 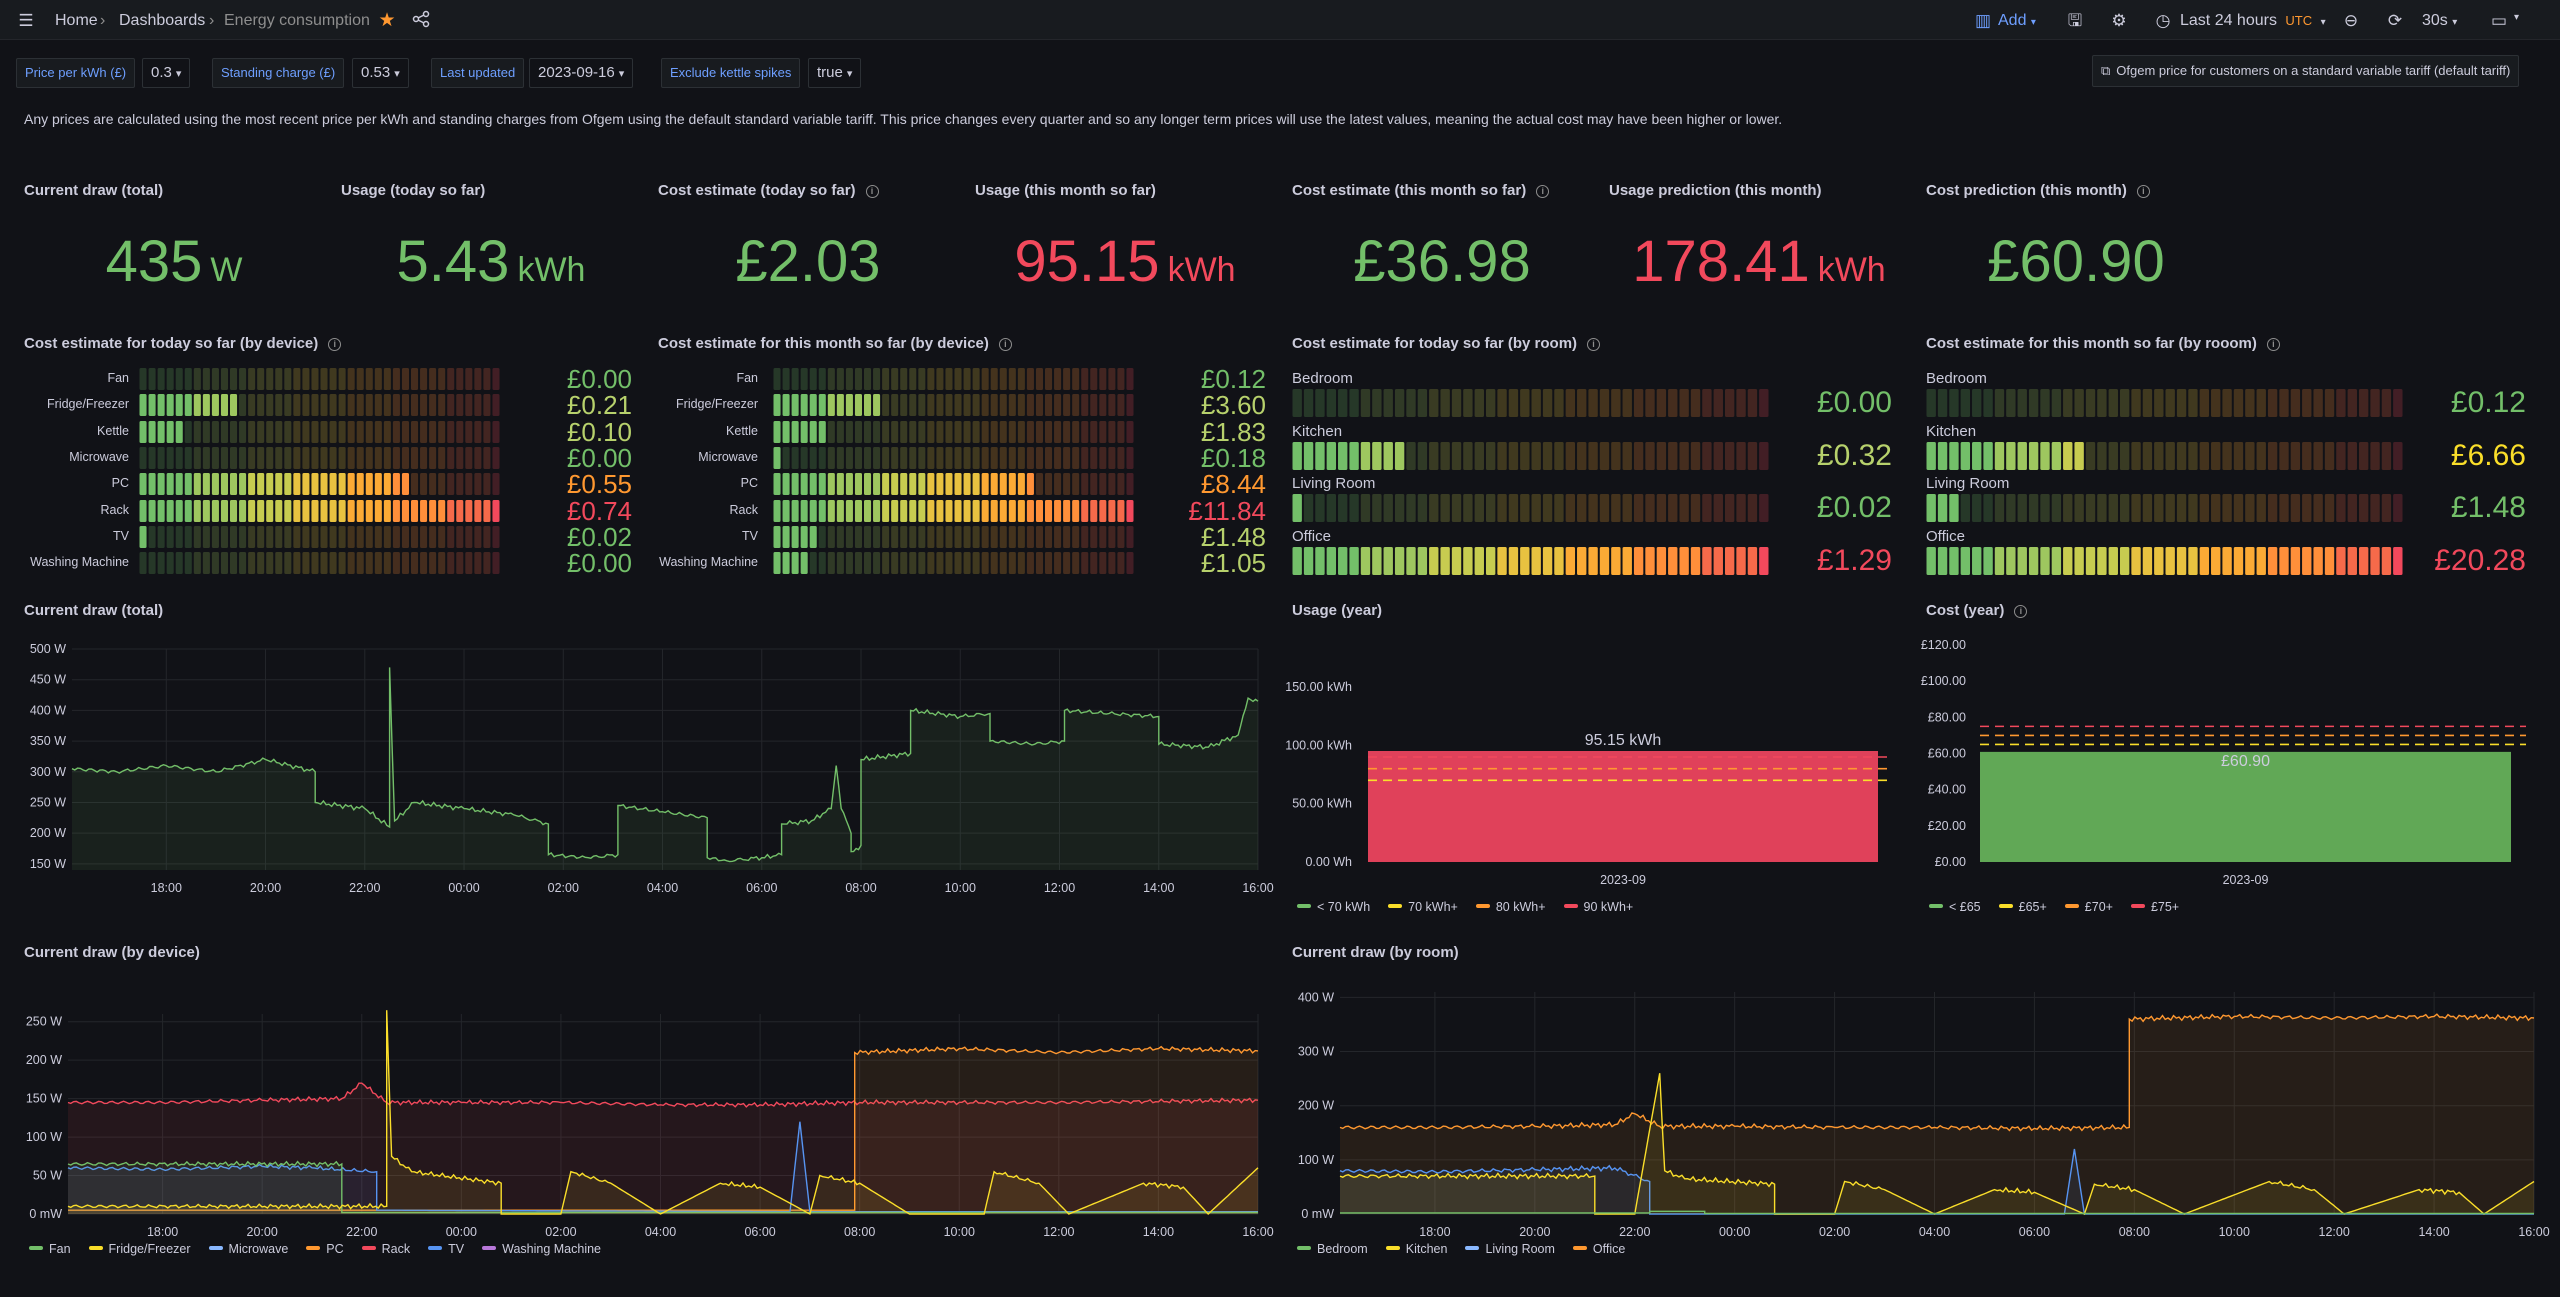 I want to click on breadcrumb-home: Home, so click(x=76, y=21).